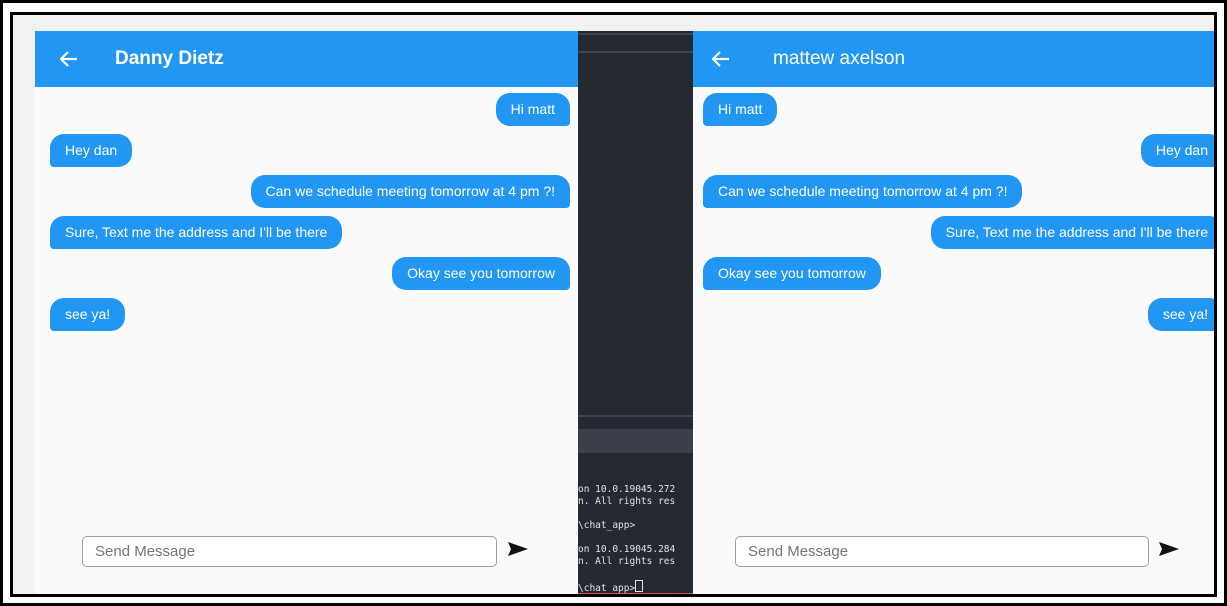 This screenshot has height=606, width=1227. What do you see at coordinates (169, 58) in the screenshot?
I see `chat-title: Danny Dietz` at bounding box center [169, 58].